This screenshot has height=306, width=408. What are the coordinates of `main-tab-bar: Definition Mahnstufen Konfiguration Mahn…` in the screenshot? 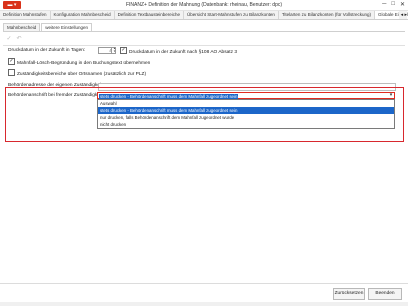 It's located at (204, 15).